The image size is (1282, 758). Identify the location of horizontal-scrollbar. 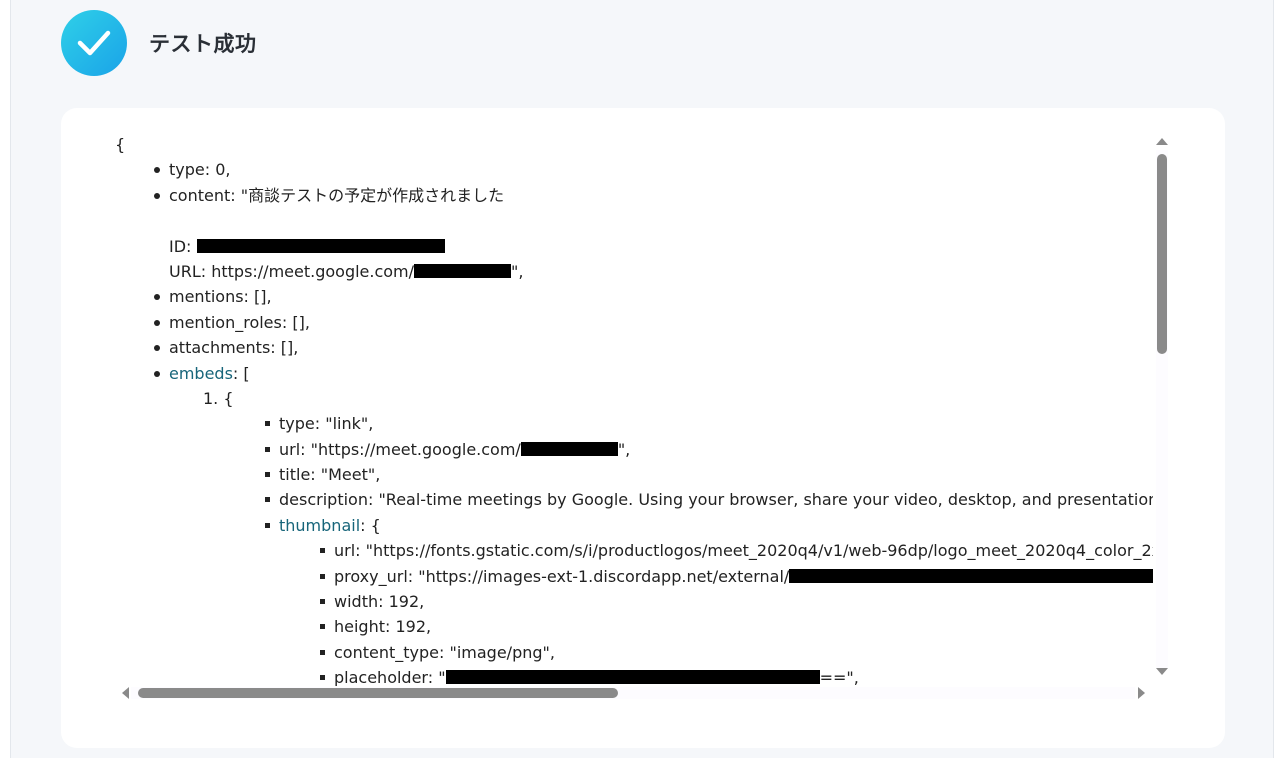
(633, 693).